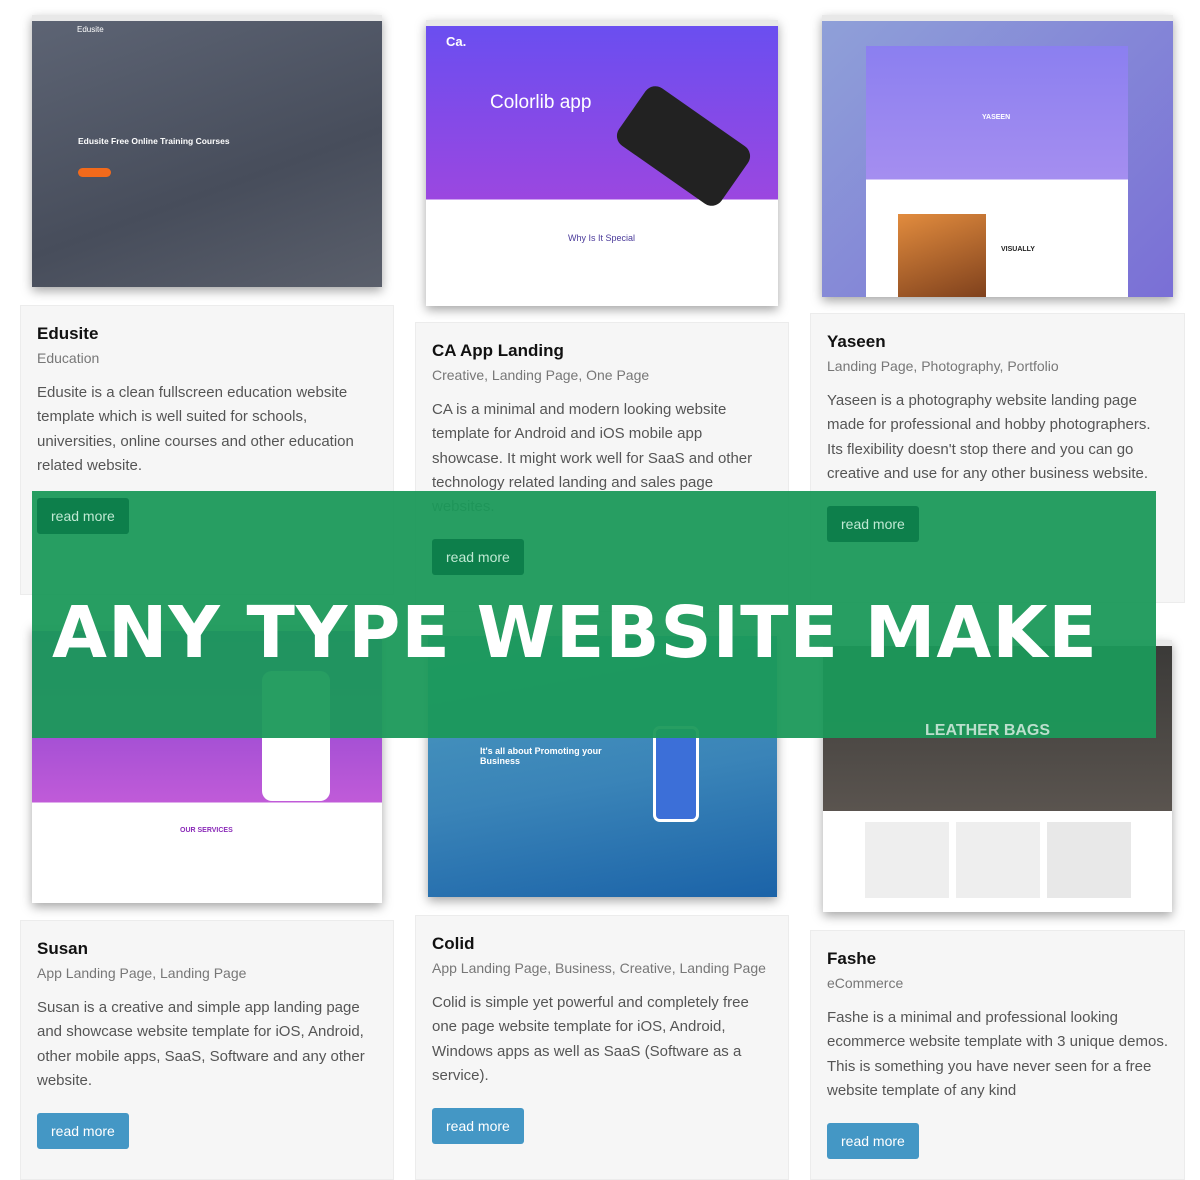  Describe the element at coordinates (865, 983) in the screenshot. I see `card-category: eCommerce` at that location.